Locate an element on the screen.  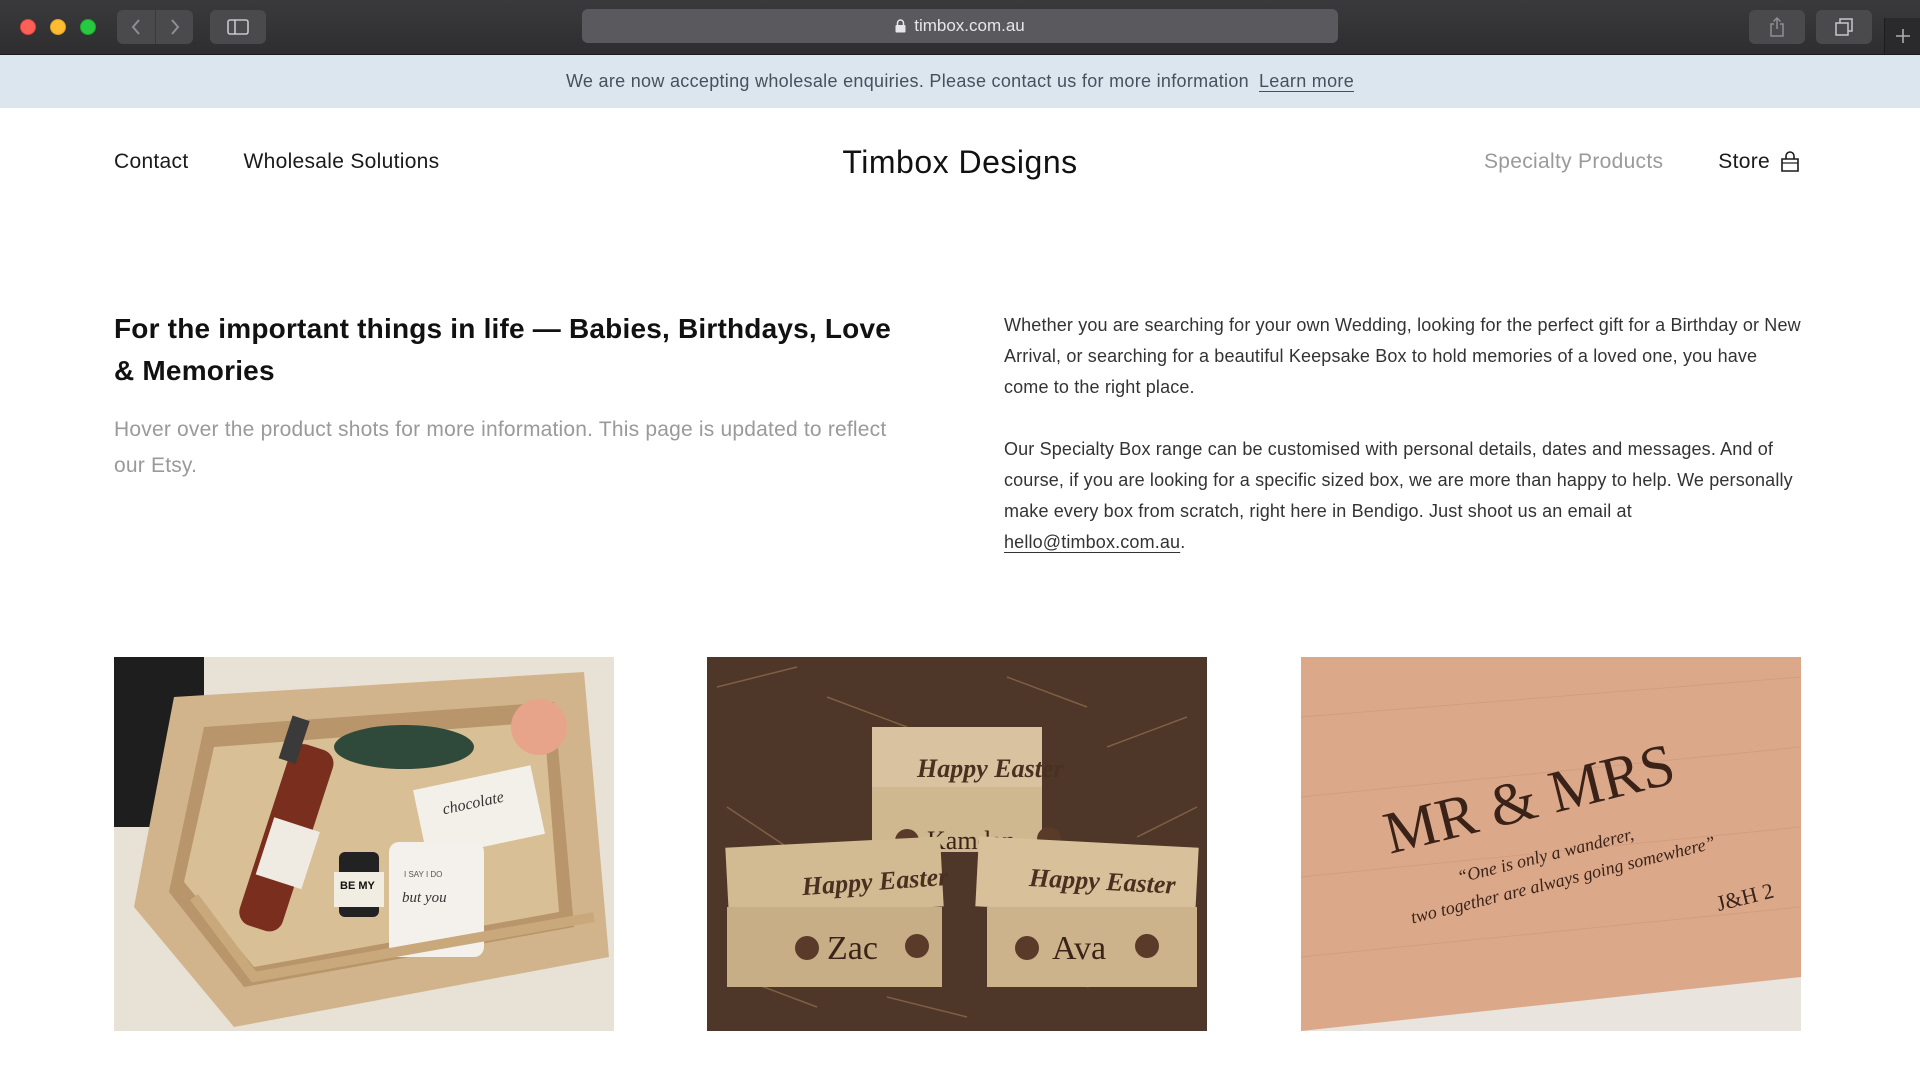
minimize-window-button is located at coordinates (58, 27).